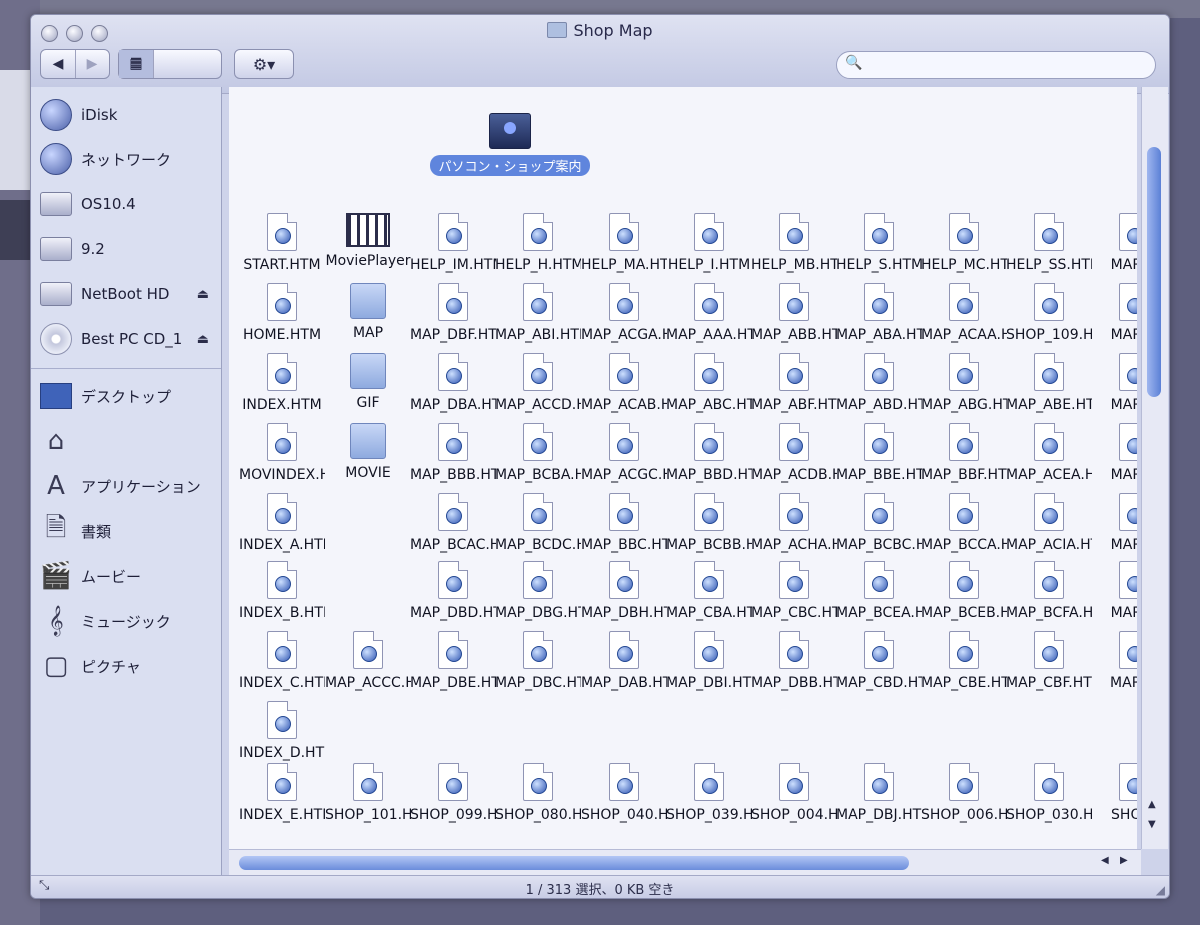  What do you see at coordinates (624, 593) in the screenshot?
I see `file-item: MAP_DBH.HTM` at bounding box center [624, 593].